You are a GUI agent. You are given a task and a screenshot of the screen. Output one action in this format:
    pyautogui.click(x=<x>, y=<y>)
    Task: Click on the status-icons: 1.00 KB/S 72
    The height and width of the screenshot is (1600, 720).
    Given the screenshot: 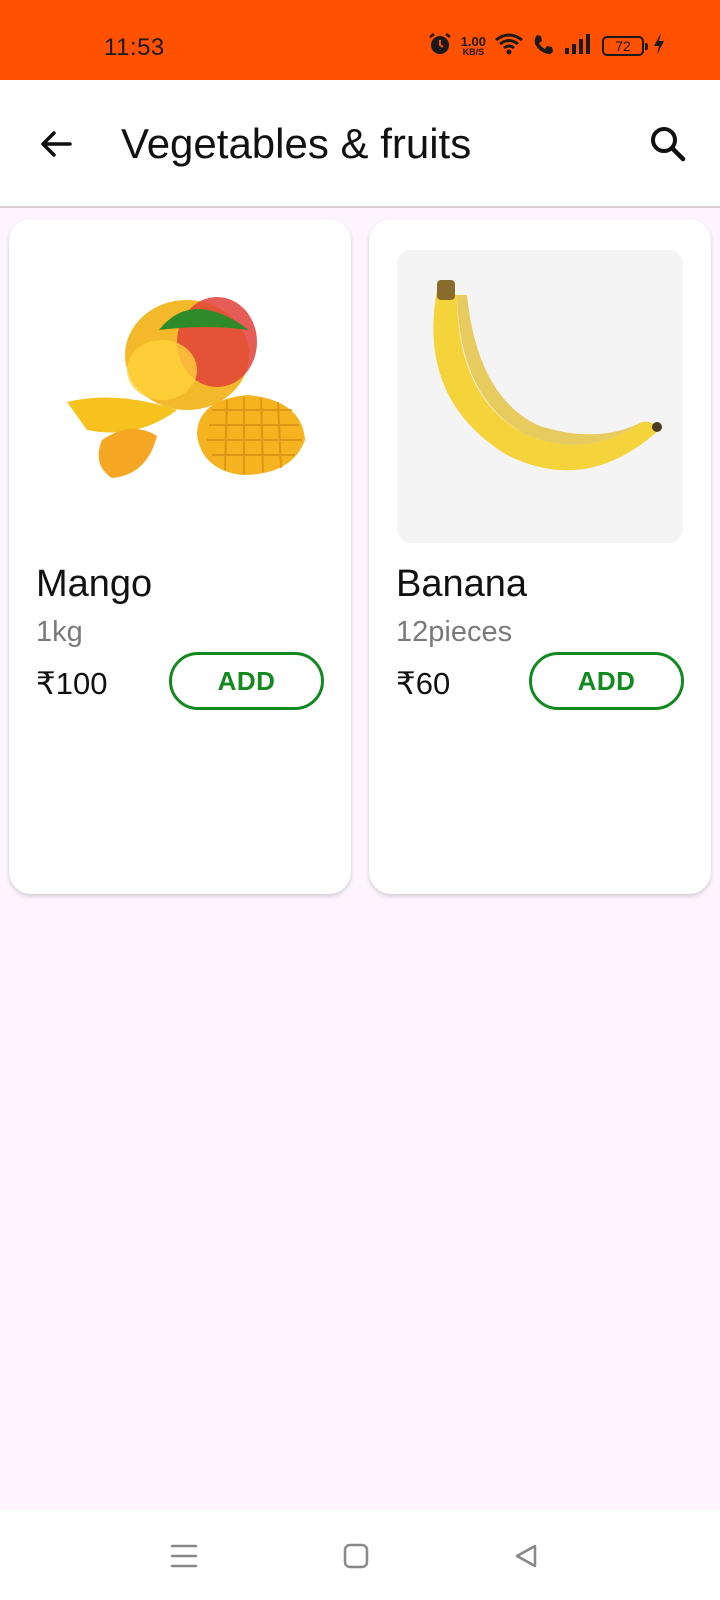 What is the action you would take?
    pyautogui.click(x=546, y=46)
    